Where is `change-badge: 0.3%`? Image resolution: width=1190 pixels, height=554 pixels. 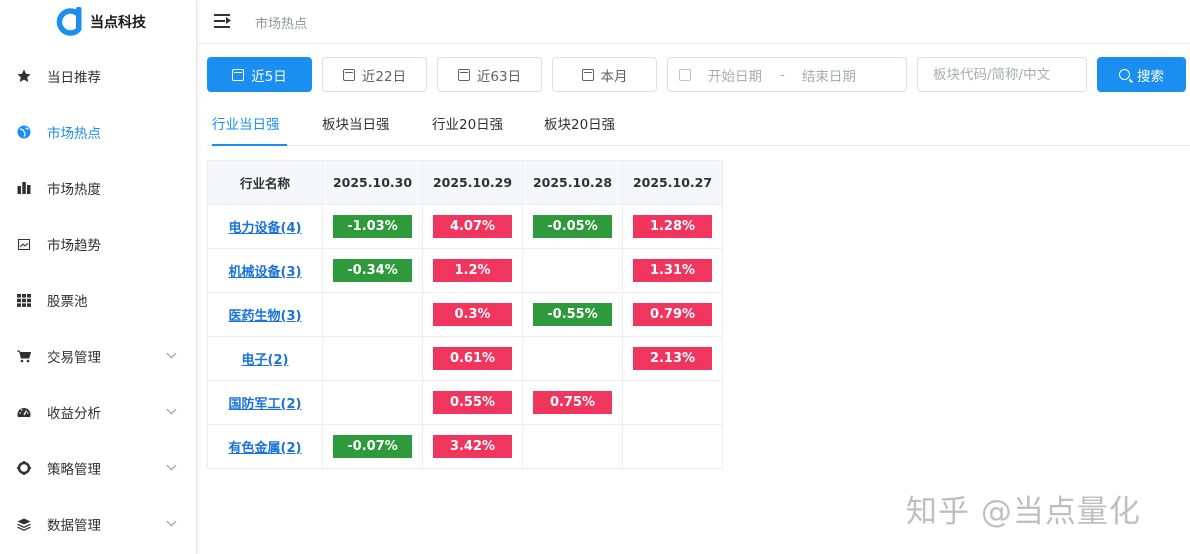
change-badge: 0.3% is located at coordinates (472, 314).